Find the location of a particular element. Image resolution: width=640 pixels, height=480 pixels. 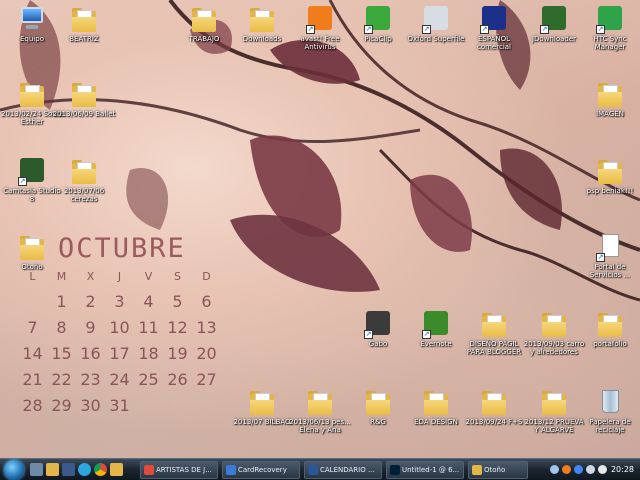

calendar-day: 2 is located at coordinates (90, 301).